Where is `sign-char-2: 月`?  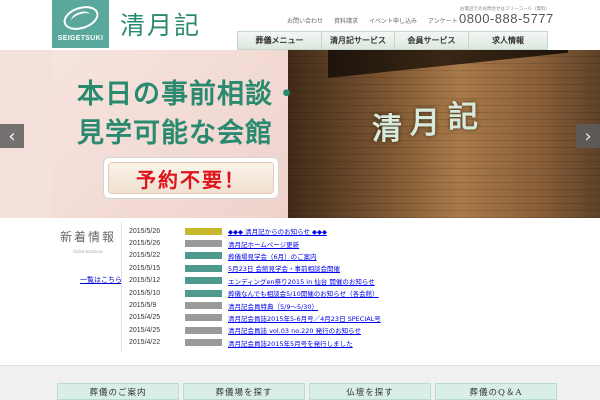
sign-char-2: 月 is located at coordinates (425, 123).